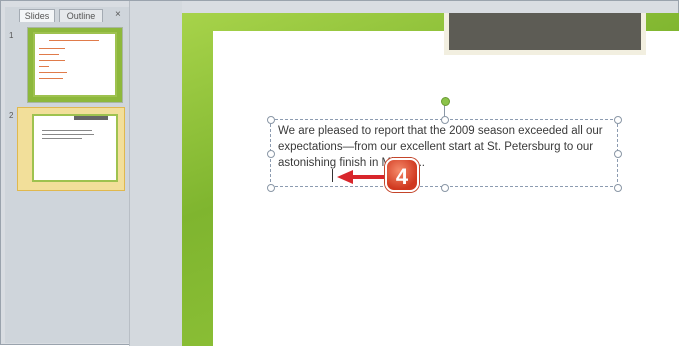 Image resolution: width=679 pixels, height=346 pixels. What do you see at coordinates (402, 175) in the screenshot?
I see `step-badge: 4` at bounding box center [402, 175].